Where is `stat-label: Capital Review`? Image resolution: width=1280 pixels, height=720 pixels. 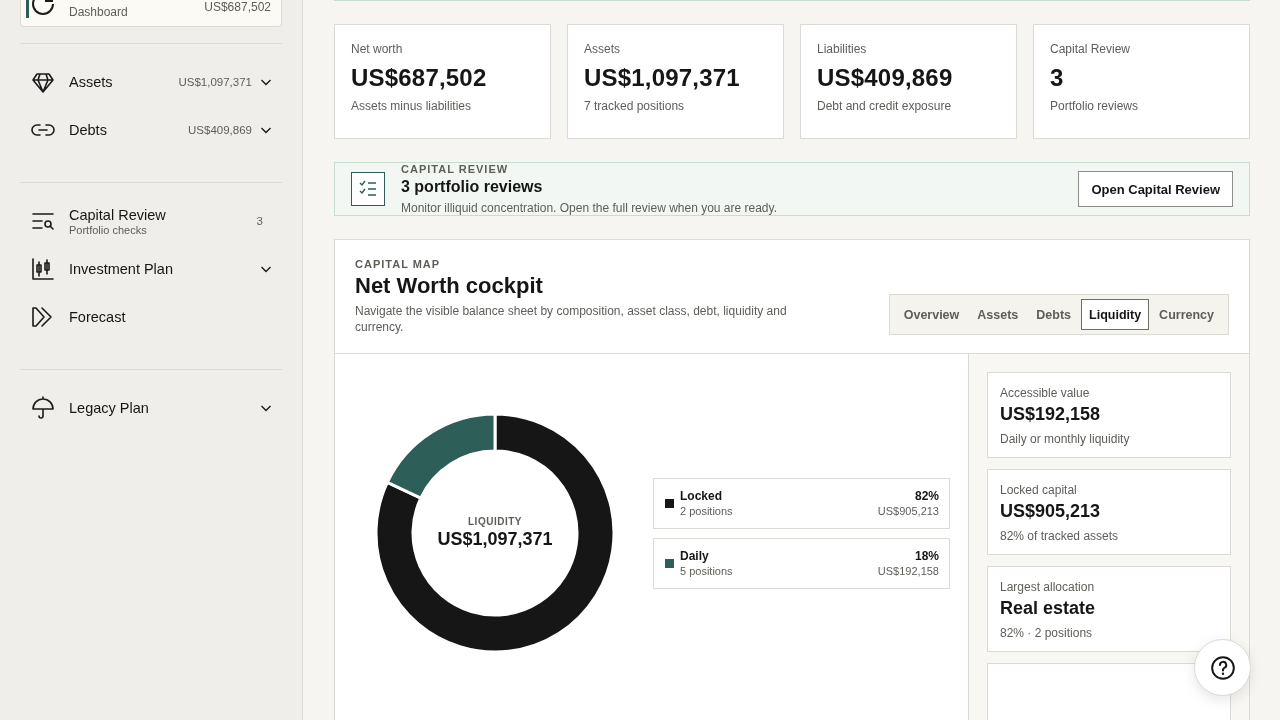
stat-label: Capital Review is located at coordinates (1091, 49).